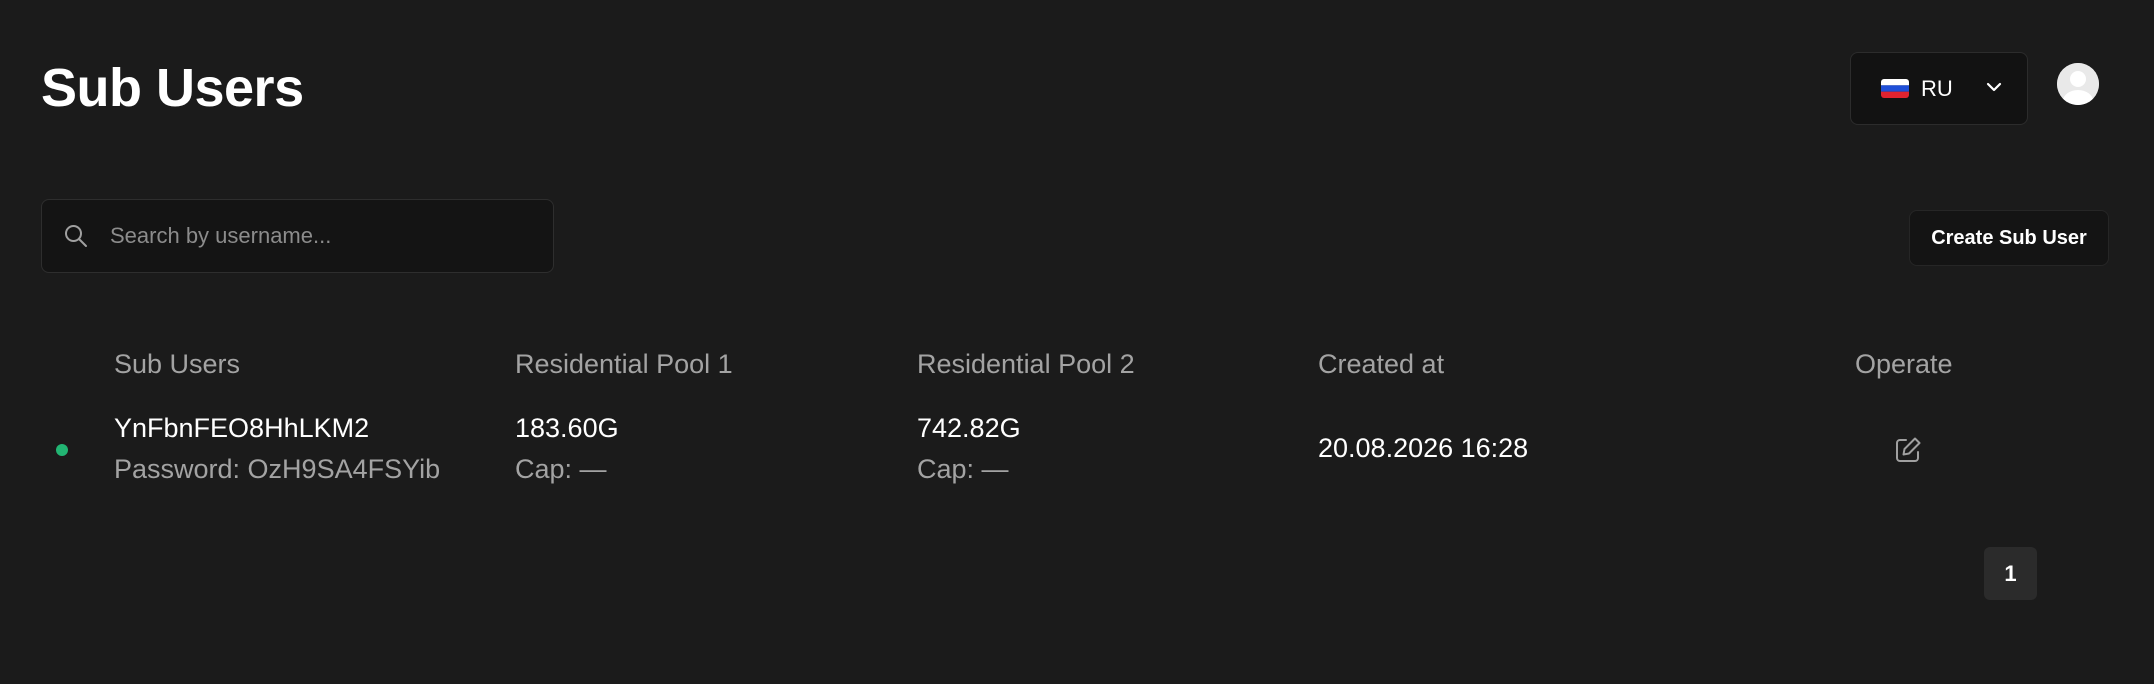 The image size is (2154, 684). Describe the element at coordinates (172, 88) in the screenshot. I see `page-title: Sub Users` at that location.